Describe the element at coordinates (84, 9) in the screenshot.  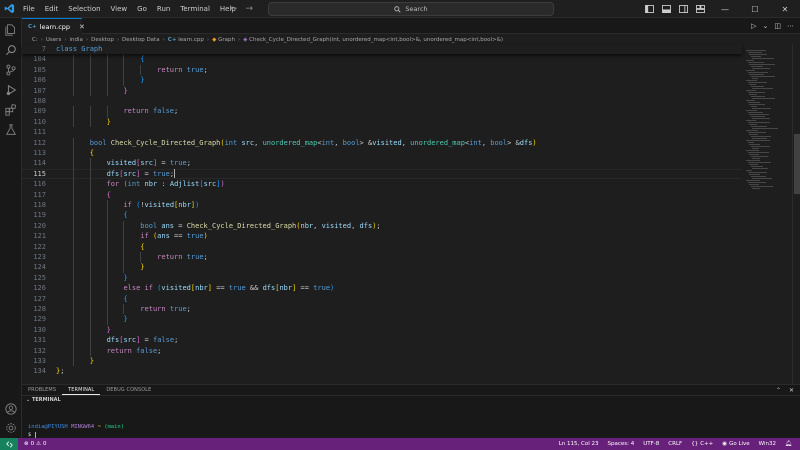
I see `menu-selection: Selection` at that location.